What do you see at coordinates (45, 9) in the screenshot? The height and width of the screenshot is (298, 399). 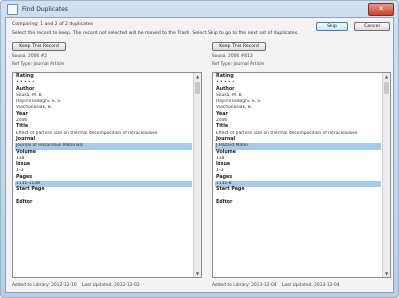 I see `window-title: Find Duplicates` at bounding box center [45, 9].